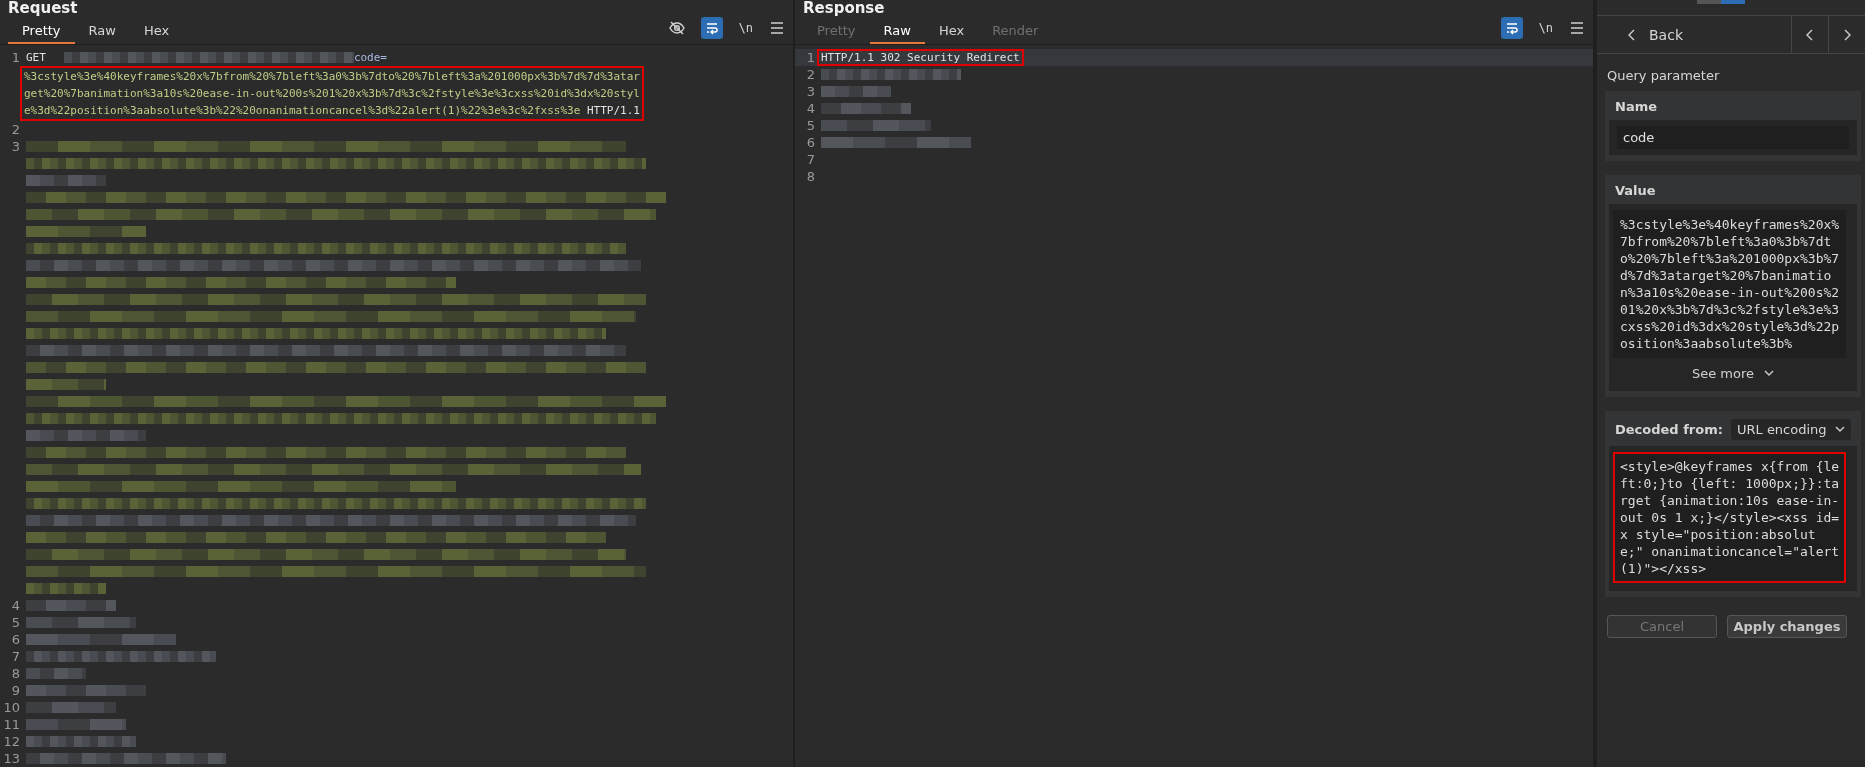 The height and width of the screenshot is (767, 1865). What do you see at coordinates (370, 58) in the screenshot?
I see `parameter-name: code=` at bounding box center [370, 58].